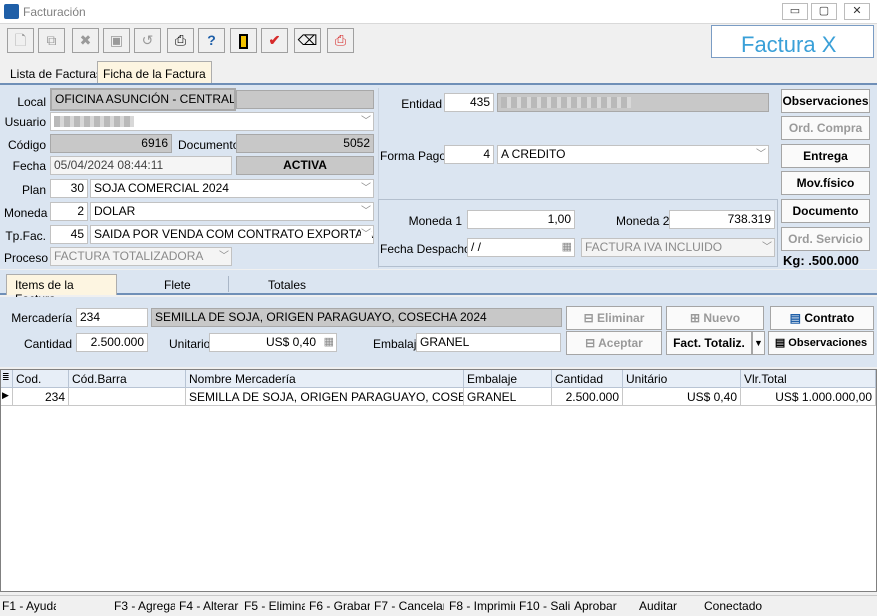  What do you see at coordinates (544, 606) in the screenshot?
I see `status-f10: F10 - Salir` at bounding box center [544, 606].